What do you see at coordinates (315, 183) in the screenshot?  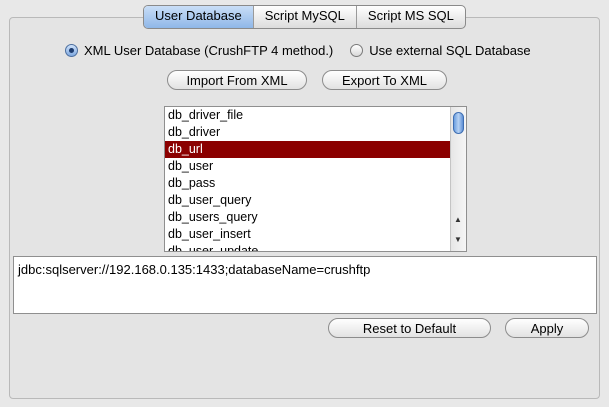 I see `list-item: db_pass` at bounding box center [315, 183].